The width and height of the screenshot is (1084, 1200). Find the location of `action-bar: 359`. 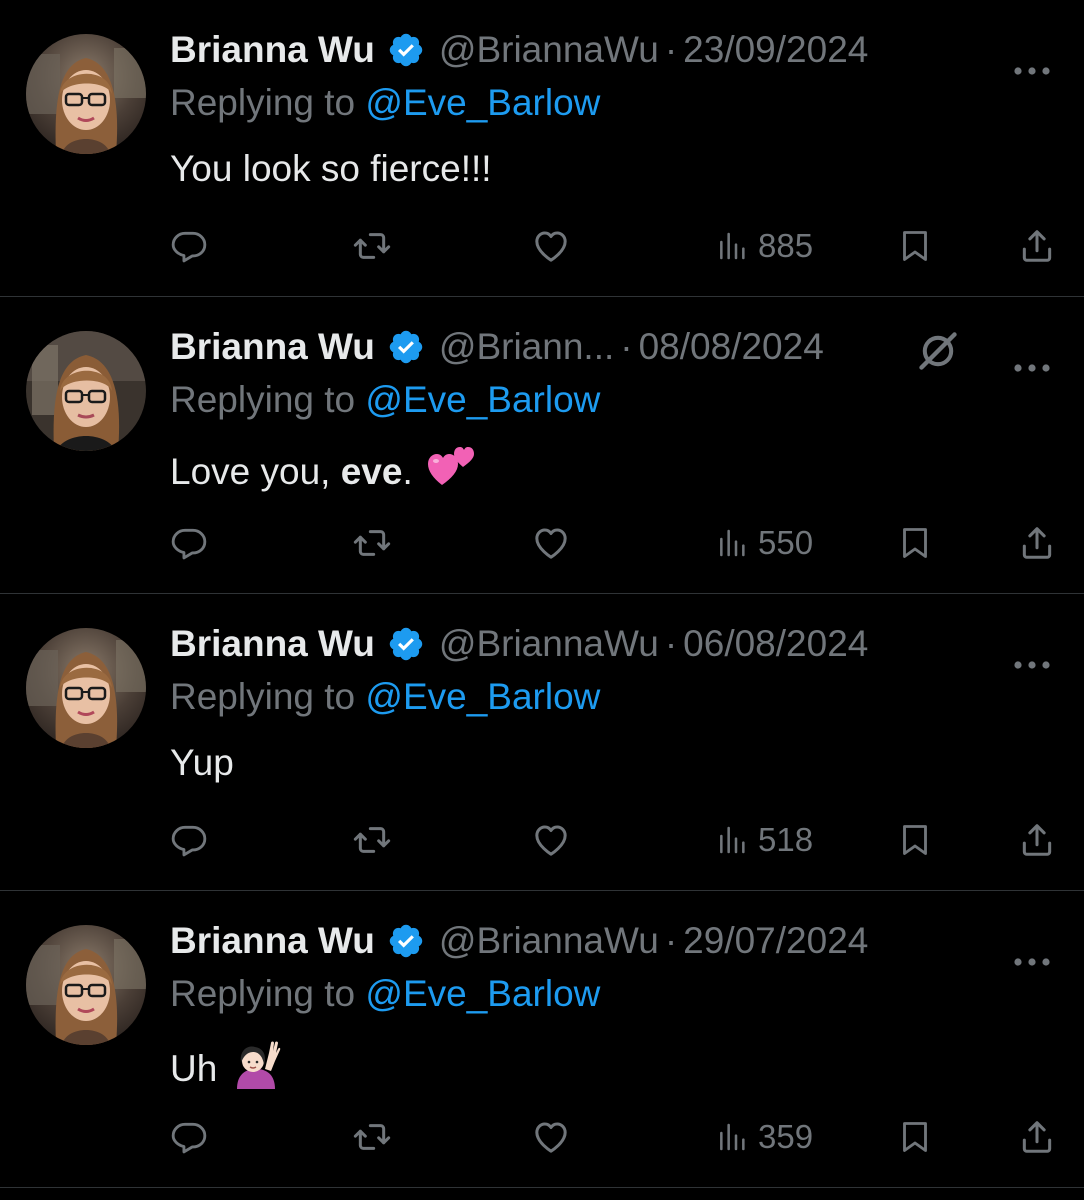

action-bar: 359 is located at coordinates (542, 1137).